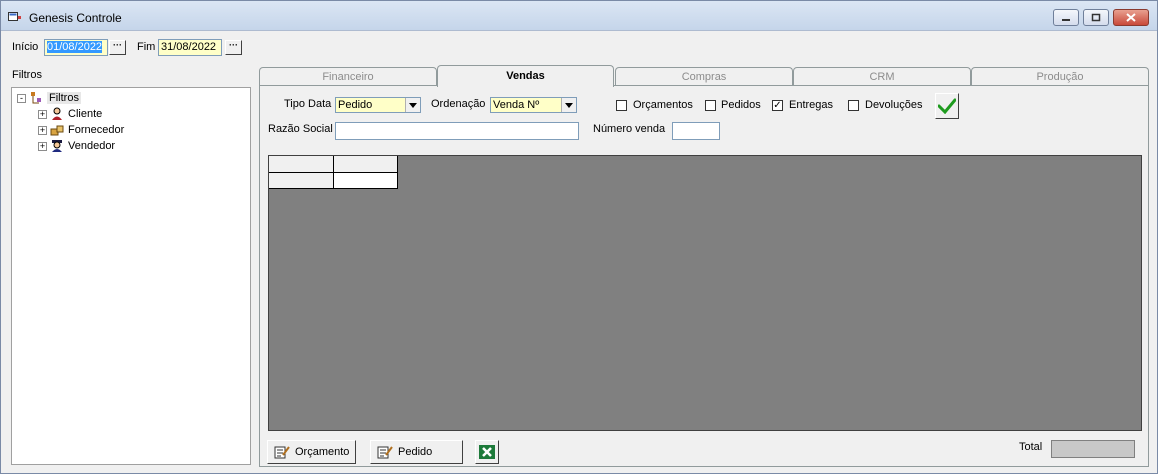  What do you see at coordinates (96, 130) in the screenshot?
I see `tree-item-label: Fornecedor` at bounding box center [96, 130].